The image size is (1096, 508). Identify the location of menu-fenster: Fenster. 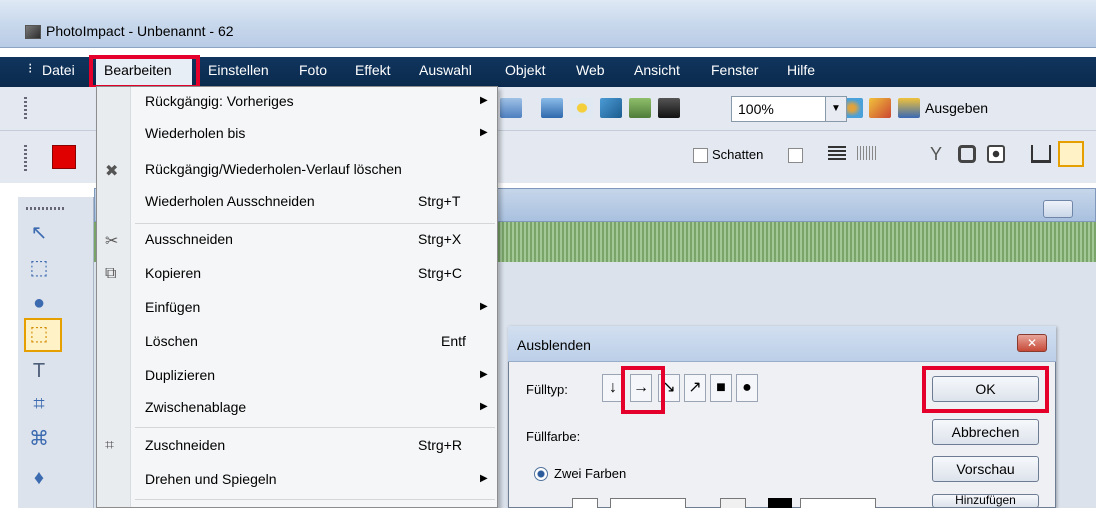
(734, 70).